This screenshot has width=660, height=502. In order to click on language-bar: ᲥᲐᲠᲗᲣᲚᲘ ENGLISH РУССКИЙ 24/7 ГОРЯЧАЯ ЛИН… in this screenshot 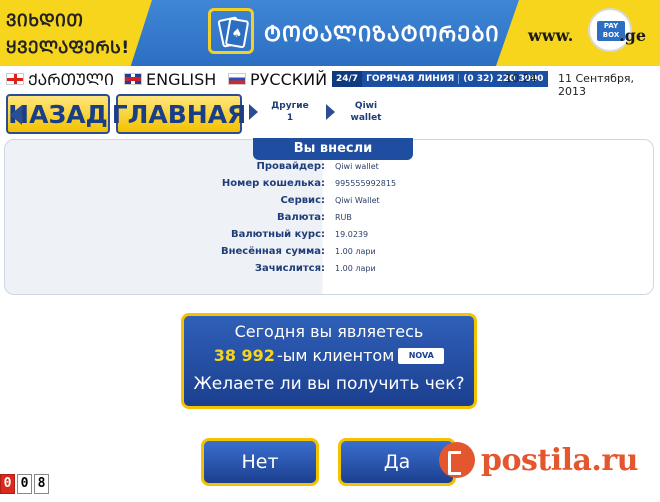, I will do `click(330, 83)`.